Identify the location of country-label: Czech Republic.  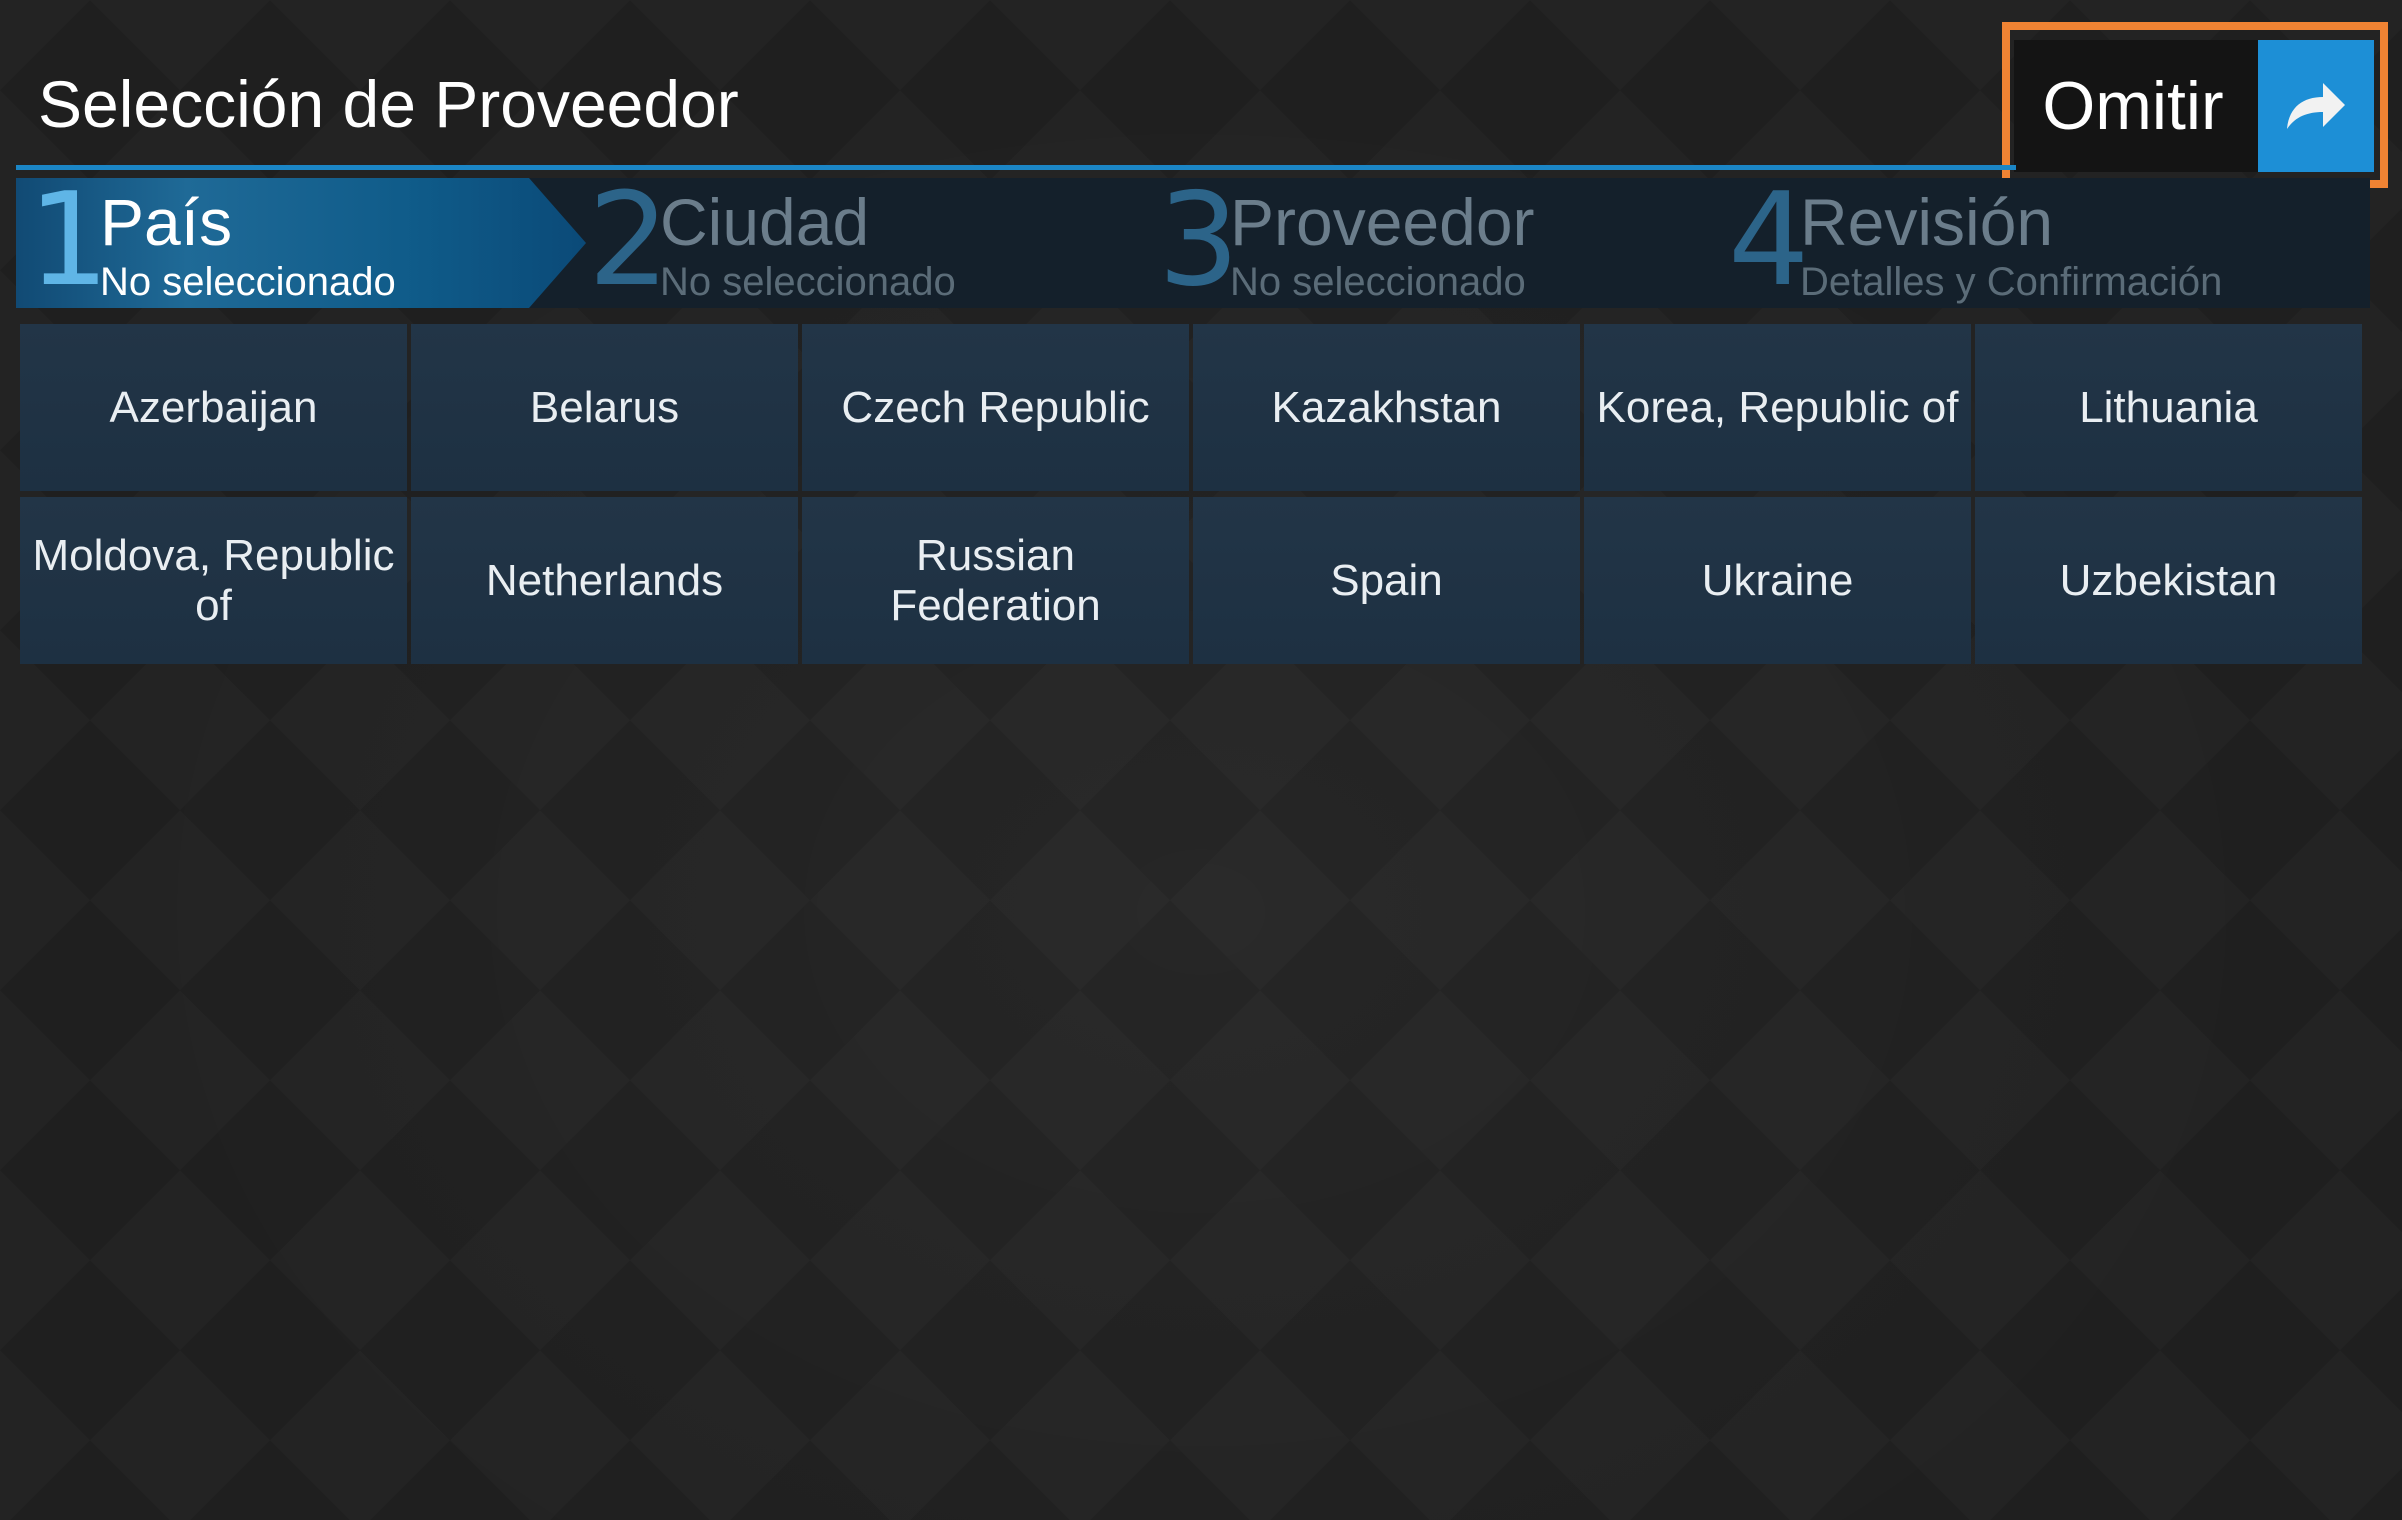
(995, 407).